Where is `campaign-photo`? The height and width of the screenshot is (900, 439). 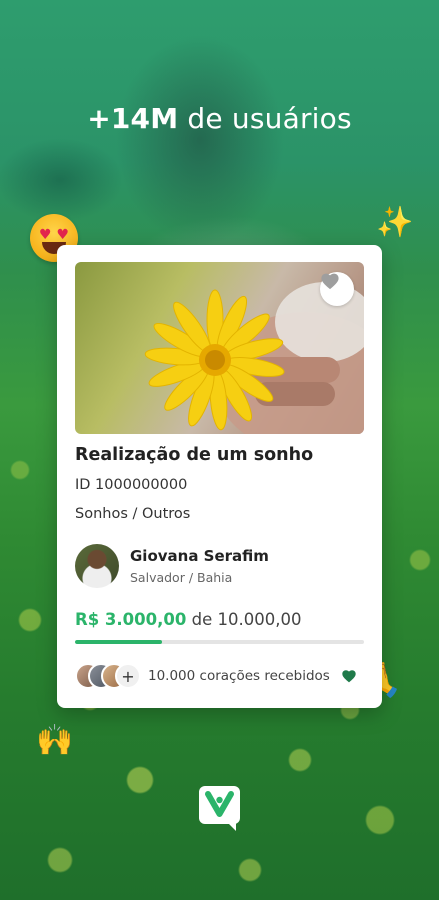
campaign-photo is located at coordinates (219, 348).